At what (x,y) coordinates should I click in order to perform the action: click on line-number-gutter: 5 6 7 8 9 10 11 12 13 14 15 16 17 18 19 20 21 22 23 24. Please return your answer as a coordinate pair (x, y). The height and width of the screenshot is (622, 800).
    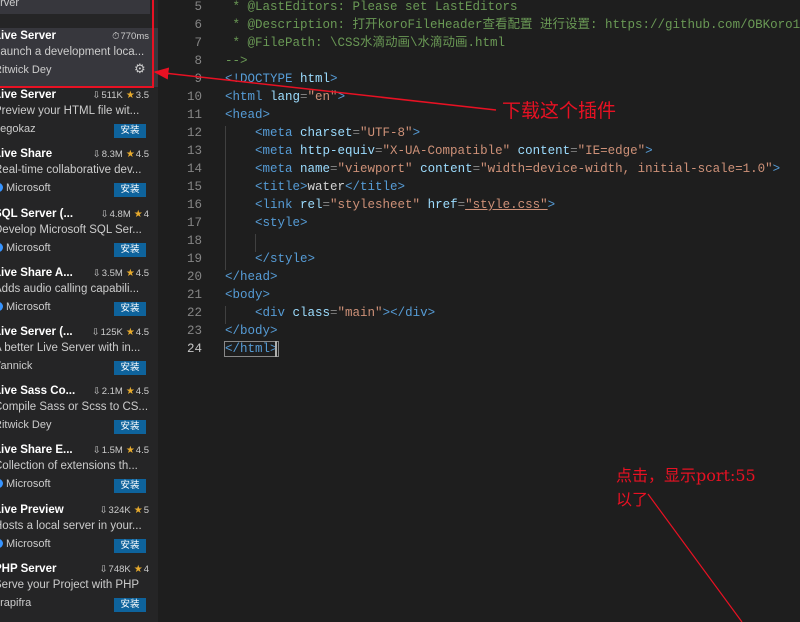
    Looking at the image, I should click on (180, 311).